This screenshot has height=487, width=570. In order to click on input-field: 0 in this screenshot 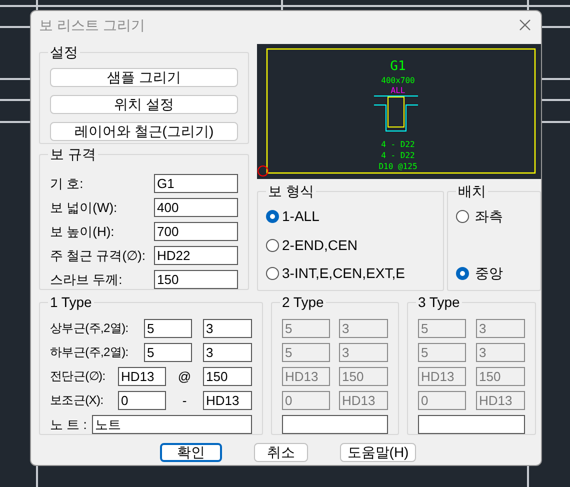, I will do `click(142, 400)`.